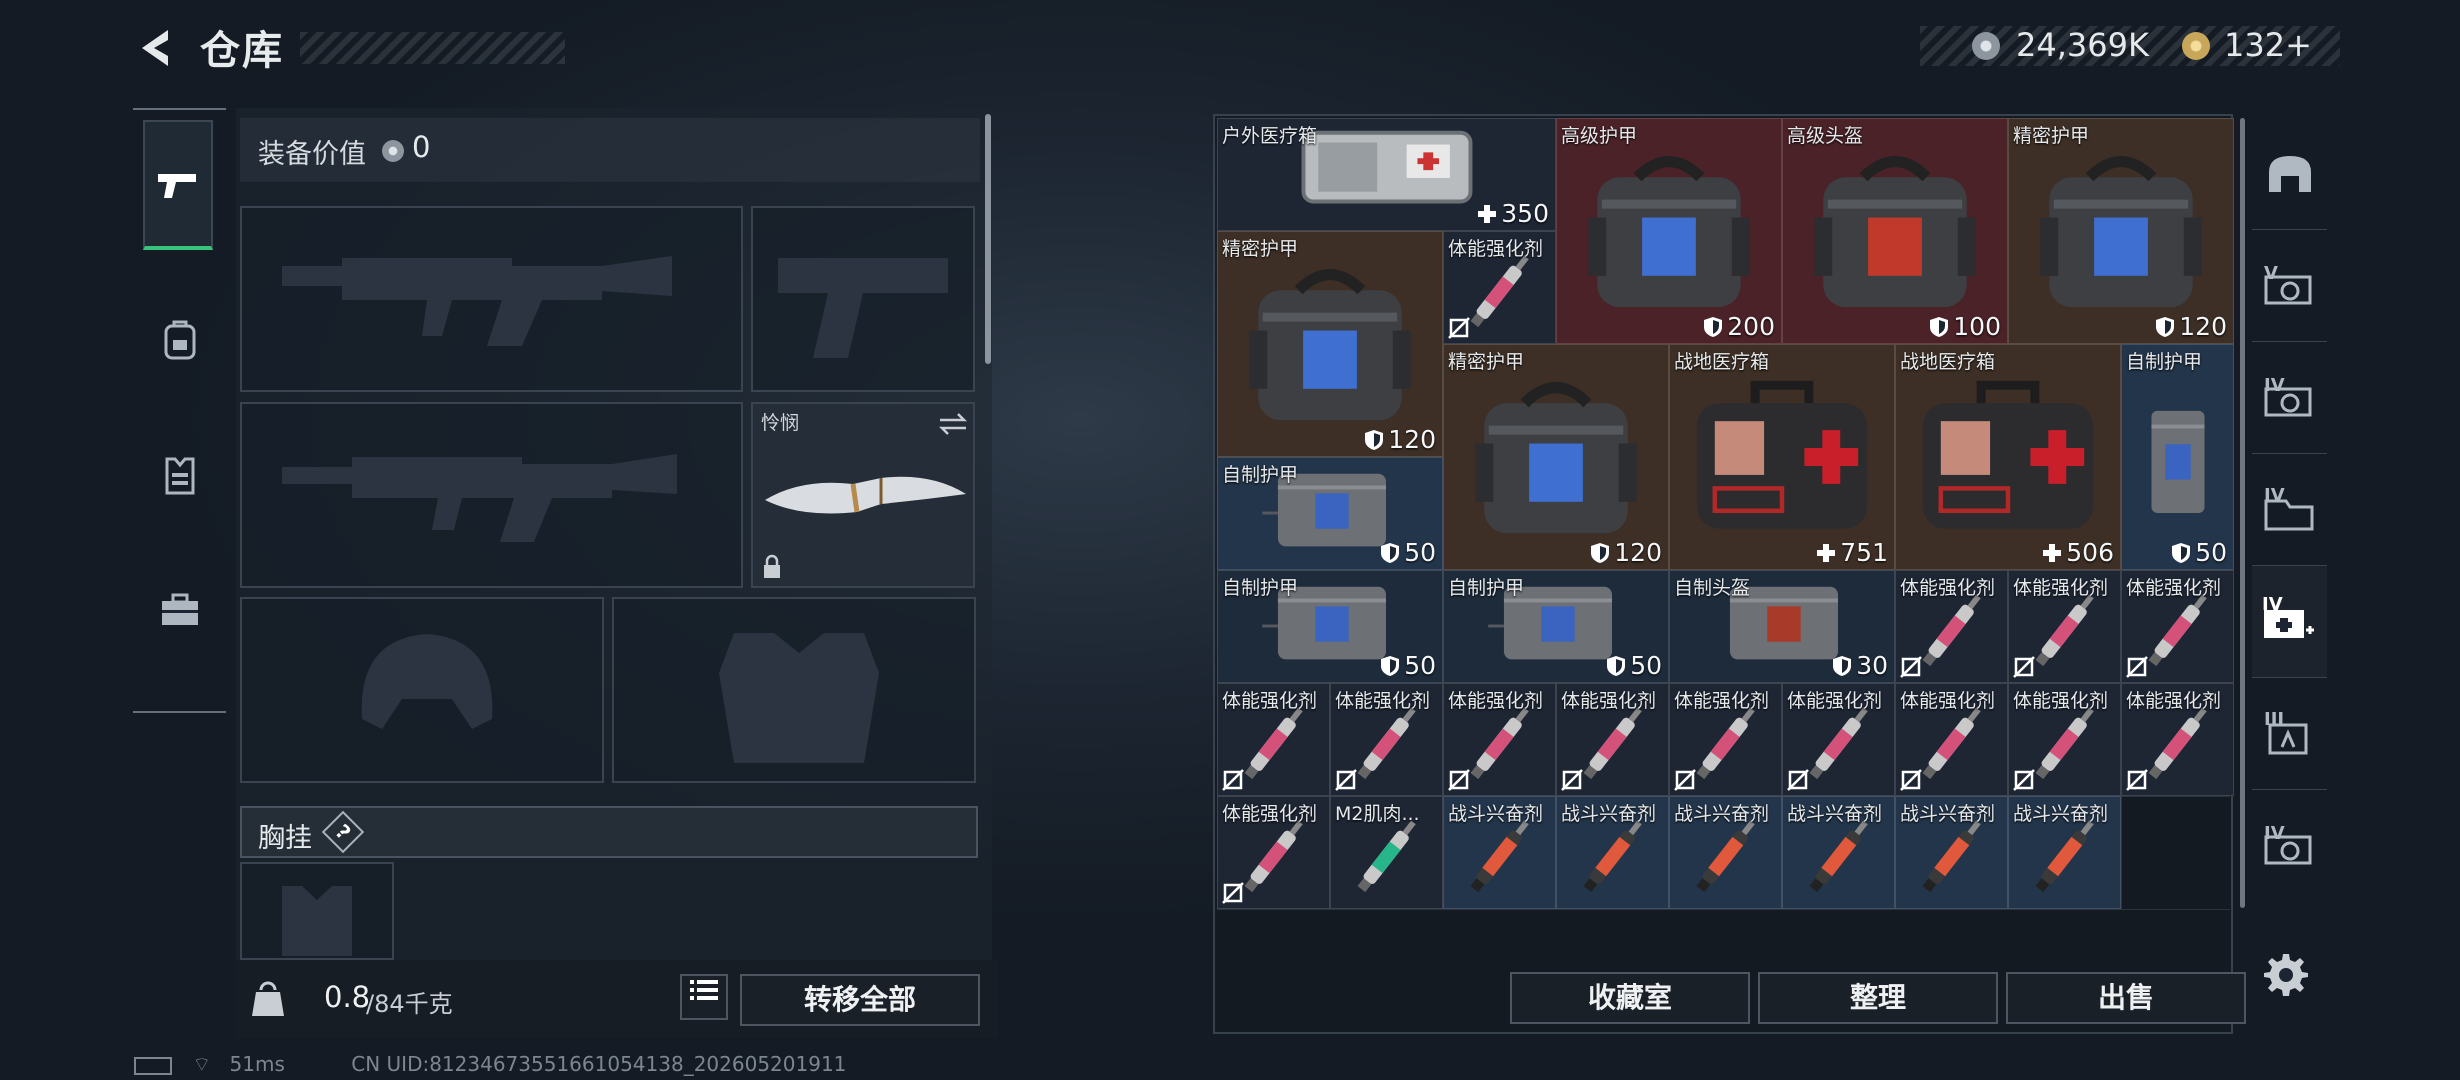  I want to click on transfer-all-button: 转移全部, so click(860, 1000).